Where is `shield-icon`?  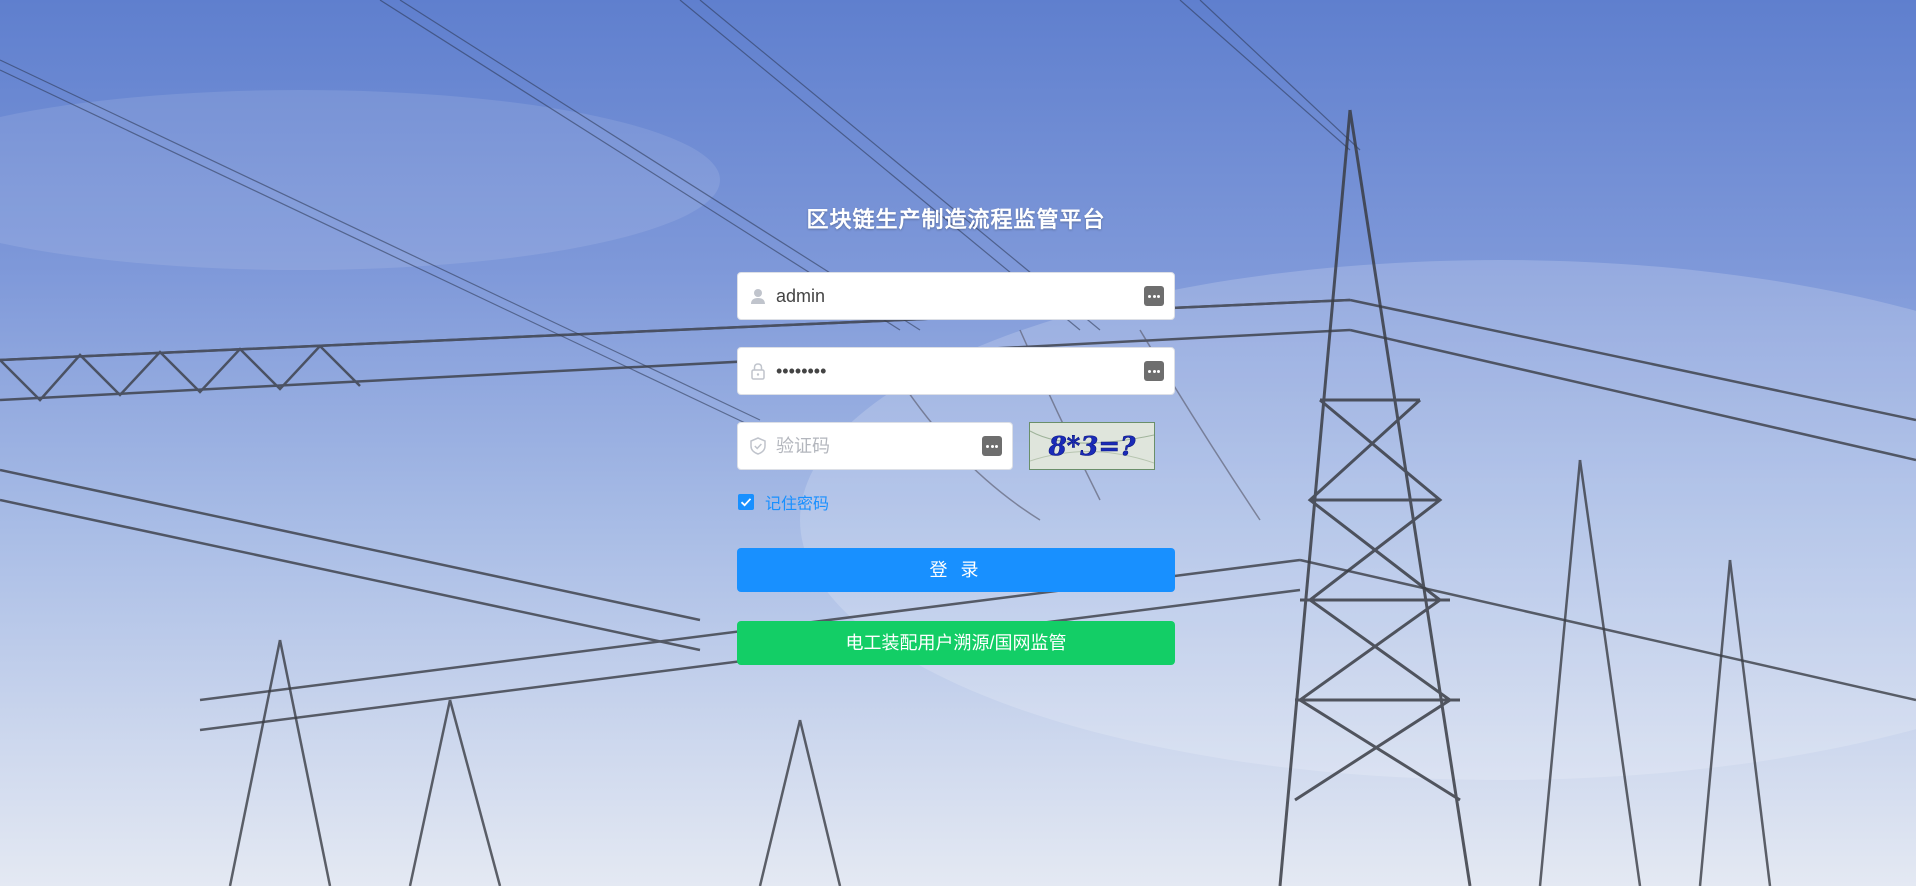
shield-icon is located at coordinates (758, 446).